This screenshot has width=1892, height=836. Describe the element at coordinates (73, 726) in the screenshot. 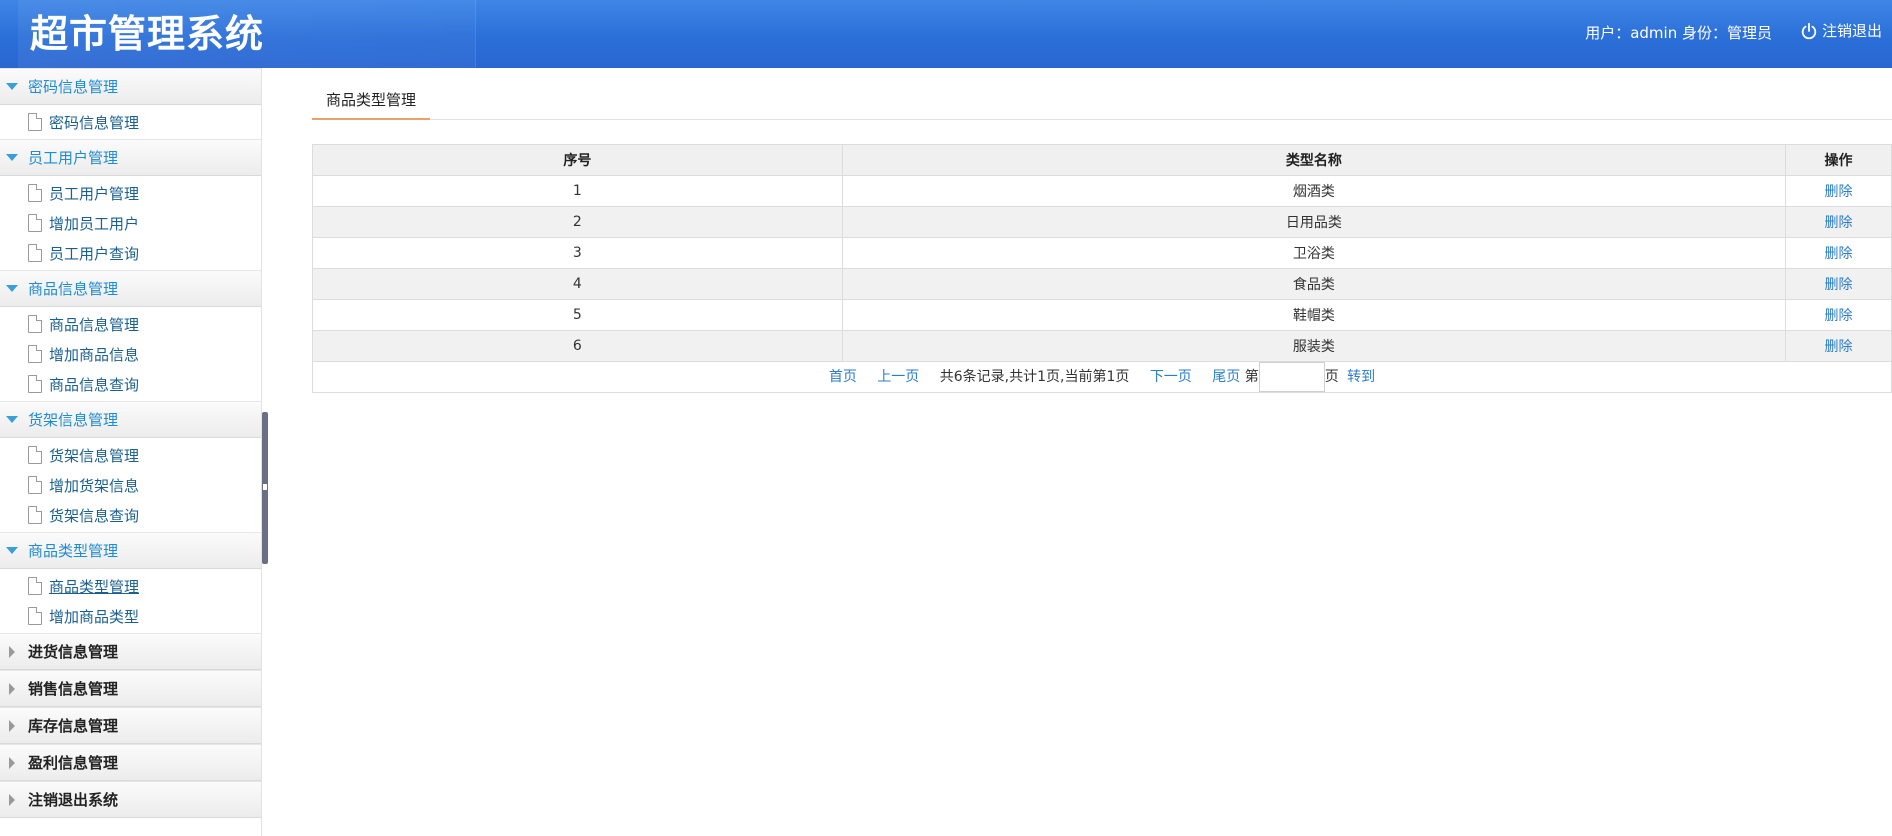

I see `sidebar-group-label: 库存信息管理` at that location.